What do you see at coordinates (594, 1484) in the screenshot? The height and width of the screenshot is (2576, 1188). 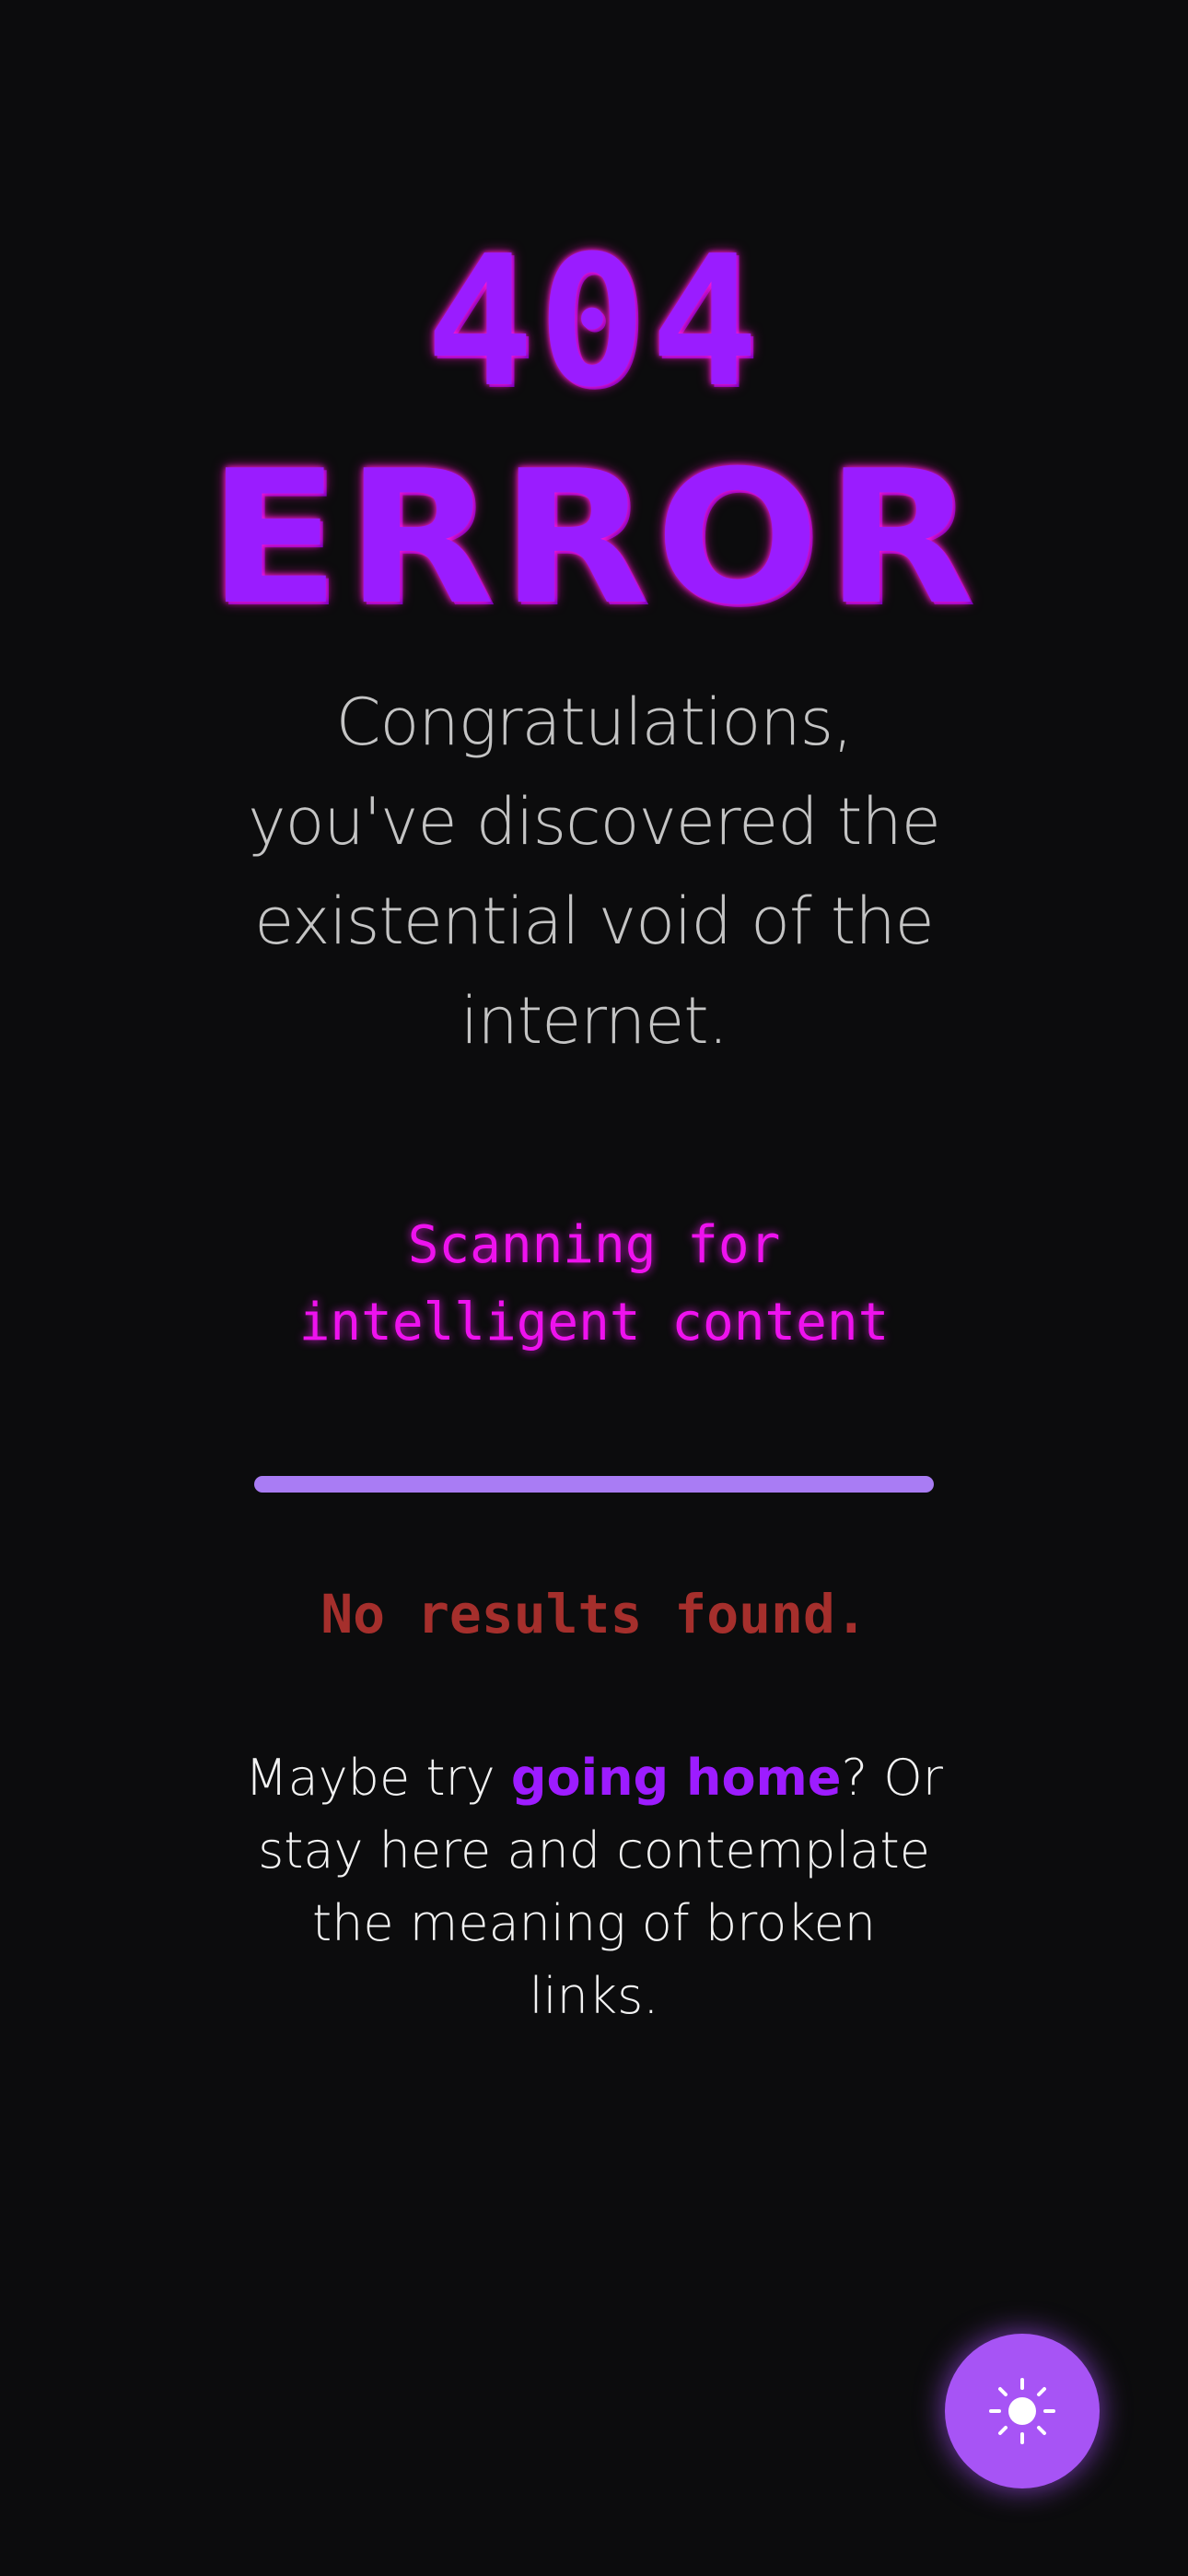 I see `scan-progress-bar` at bounding box center [594, 1484].